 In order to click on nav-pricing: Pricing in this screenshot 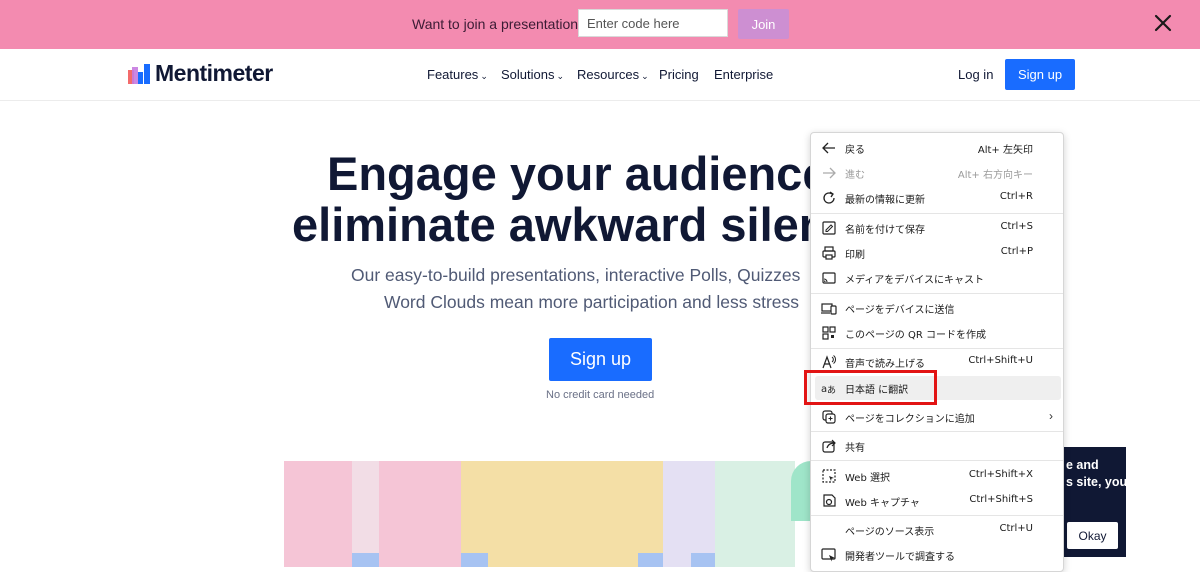, I will do `click(679, 74)`.